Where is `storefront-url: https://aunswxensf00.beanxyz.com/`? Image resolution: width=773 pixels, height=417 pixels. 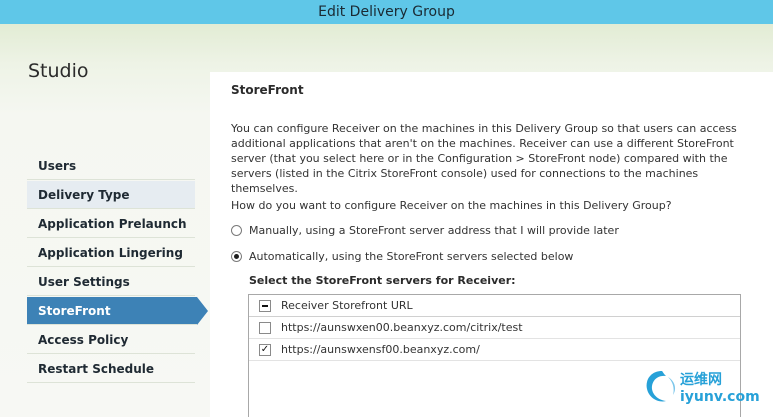 storefront-url: https://aunswxensf00.beanxyz.com/ is located at coordinates (380, 349).